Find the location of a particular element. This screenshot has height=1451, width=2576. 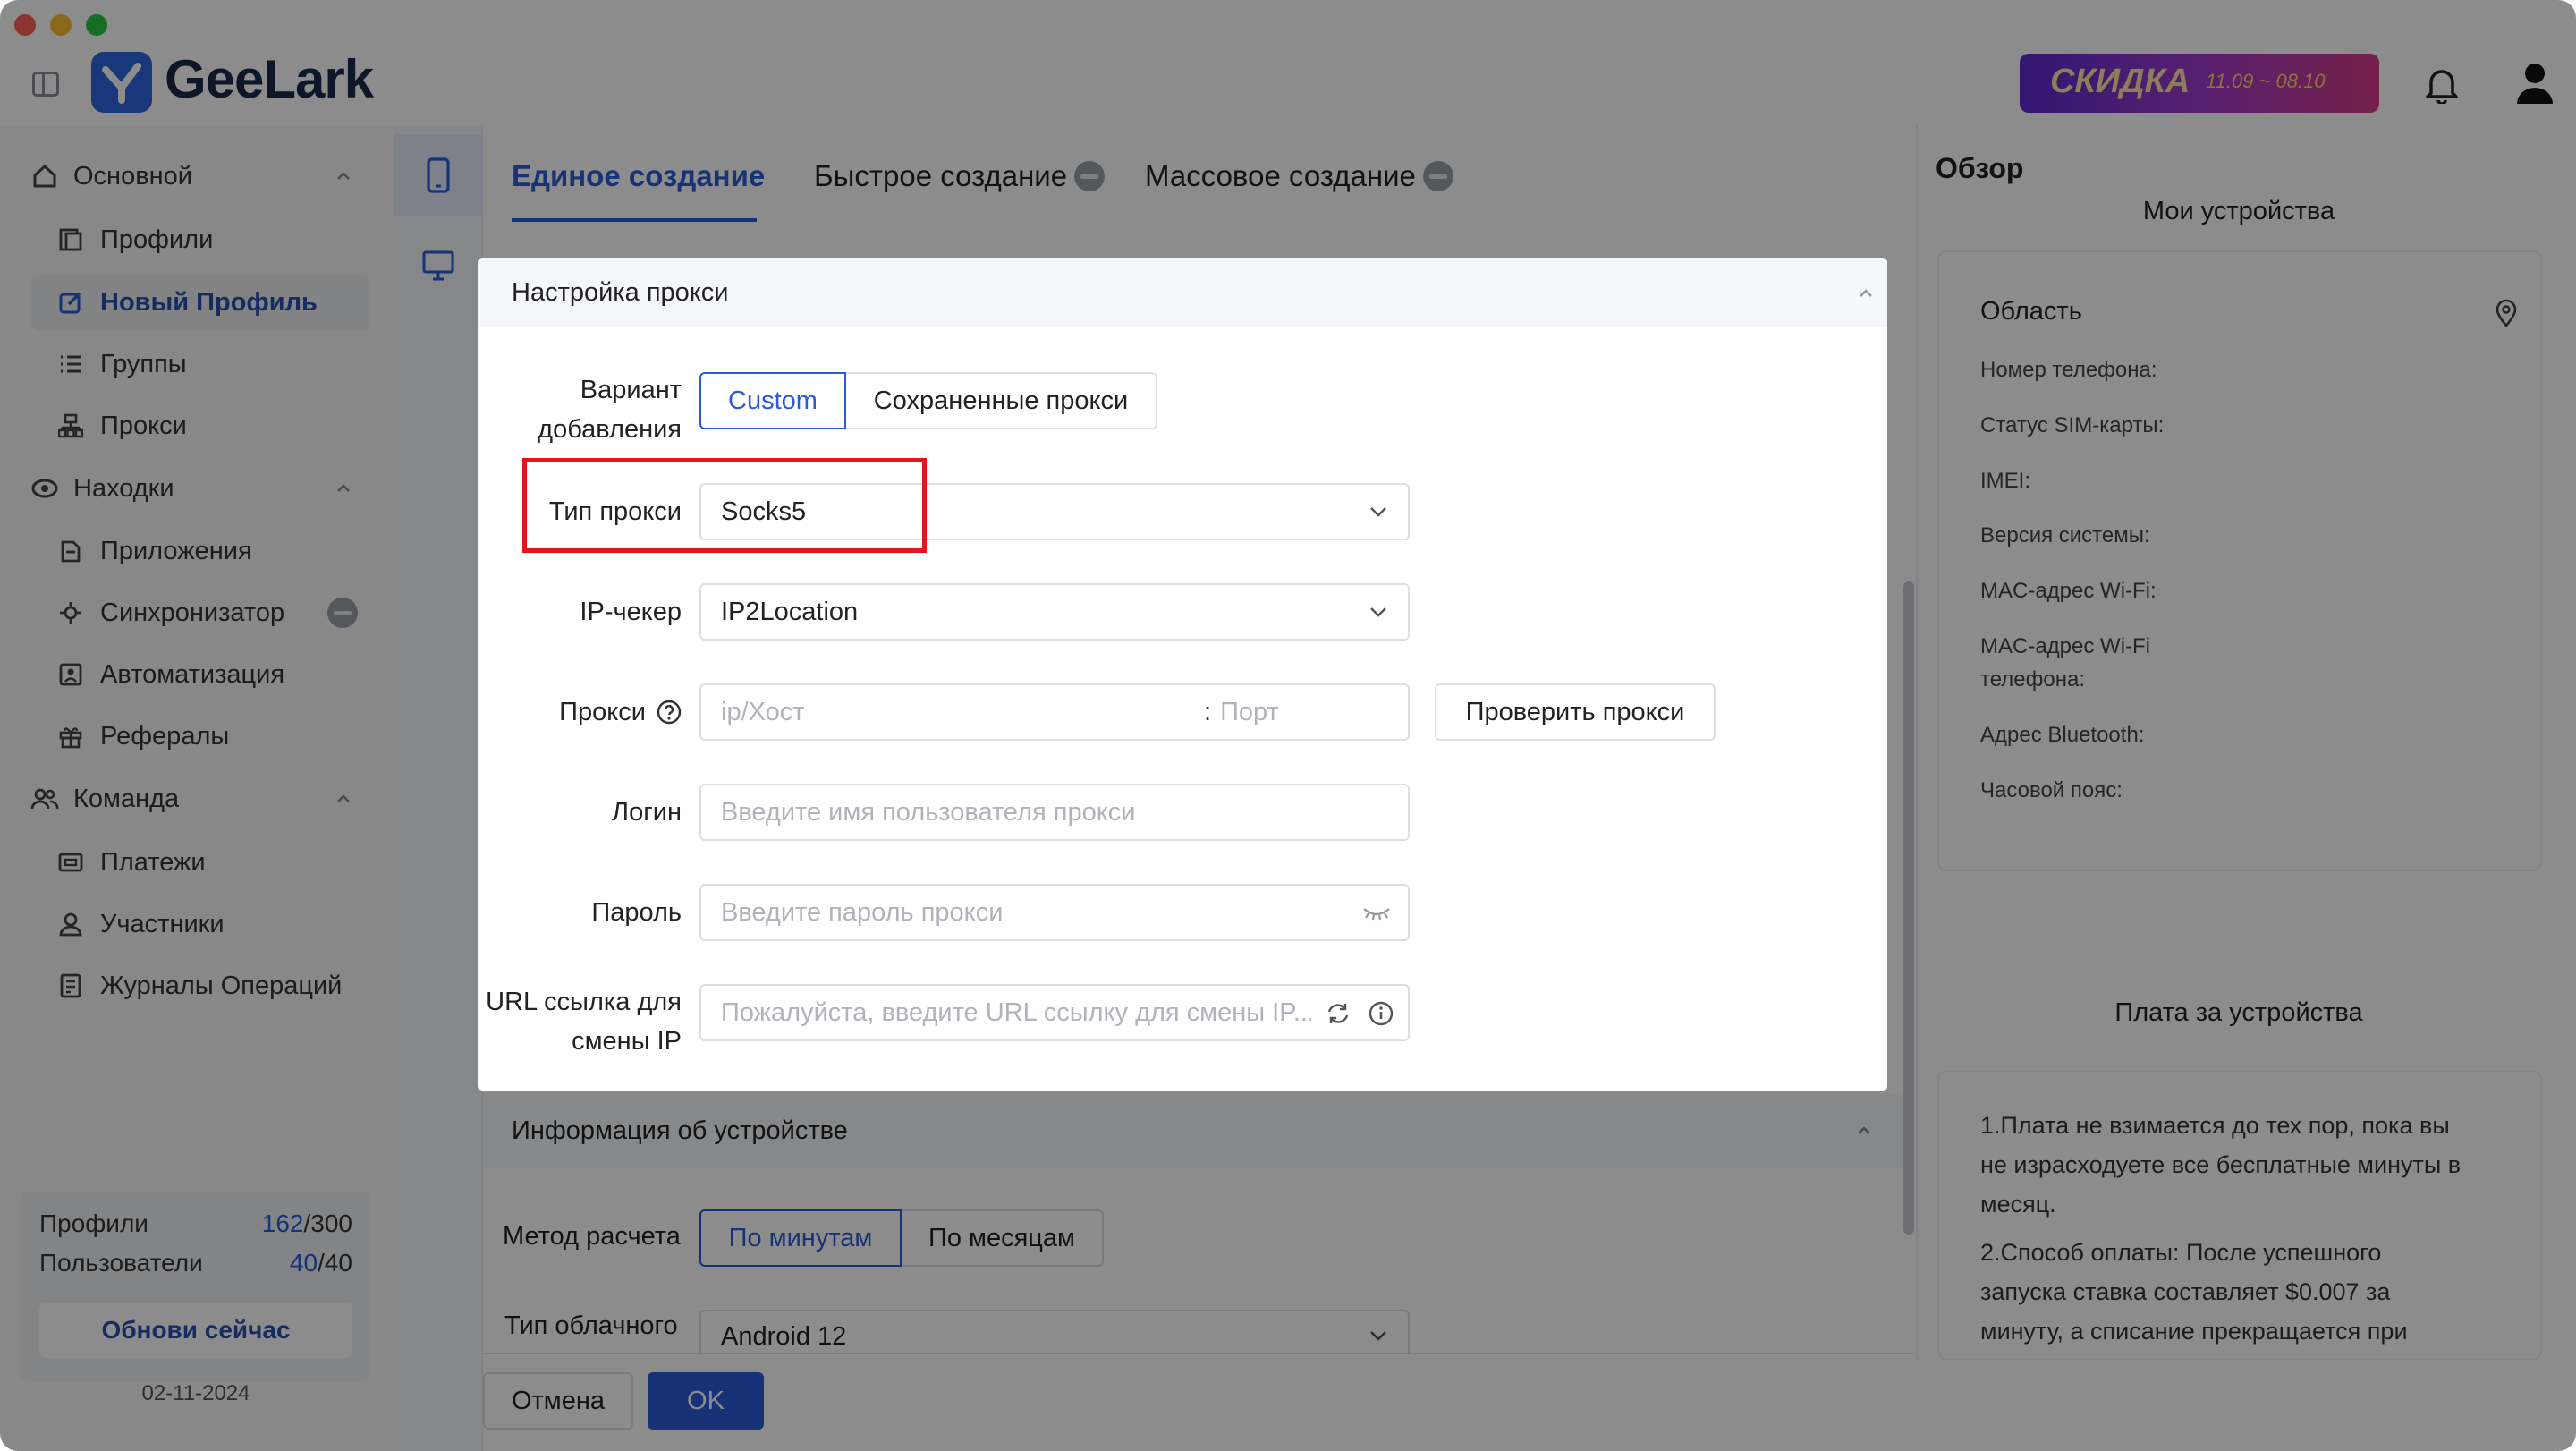

fee-text-line: 2.Способ оплаты: После успешного is located at coordinates (2181, 1252).